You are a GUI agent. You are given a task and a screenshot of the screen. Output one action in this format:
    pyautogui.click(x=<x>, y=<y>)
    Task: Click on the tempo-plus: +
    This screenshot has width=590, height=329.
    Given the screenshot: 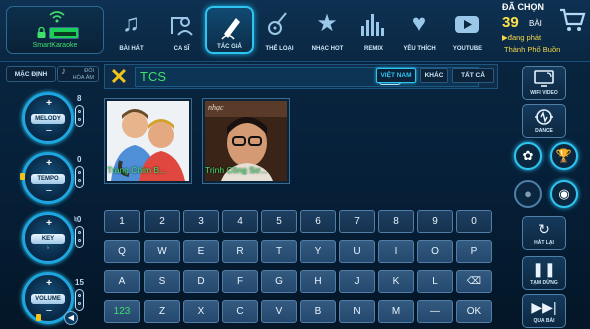 What is the action you would take?
    pyautogui.click(x=49, y=164)
    